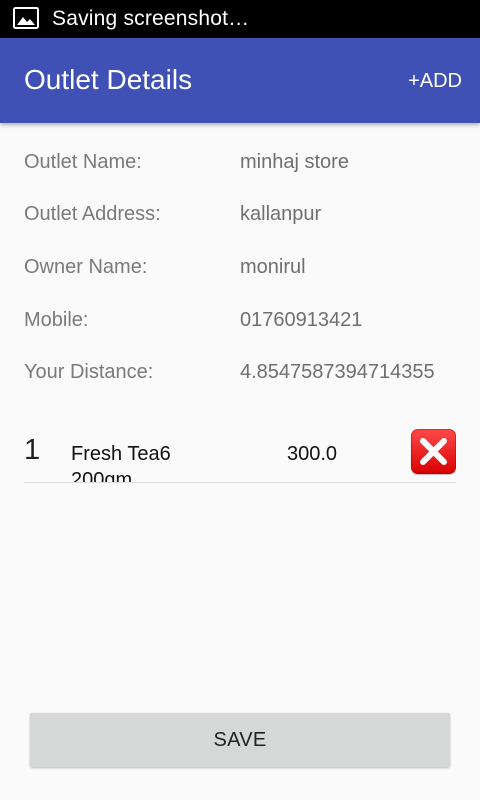 This screenshot has width=480, height=800. Describe the element at coordinates (312, 454) in the screenshot. I see `product-price: 300.0` at that location.